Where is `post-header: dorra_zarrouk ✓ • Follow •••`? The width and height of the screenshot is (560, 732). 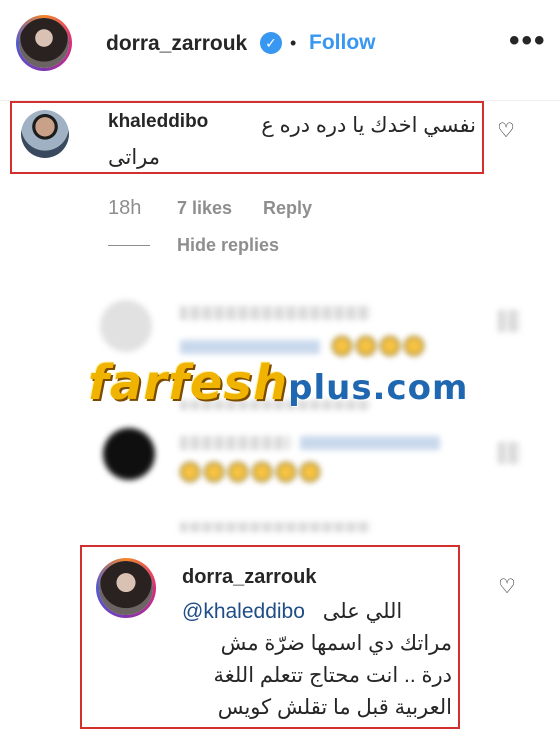 post-header: dorra_zarrouk ✓ • Follow ••• is located at coordinates (280, 43).